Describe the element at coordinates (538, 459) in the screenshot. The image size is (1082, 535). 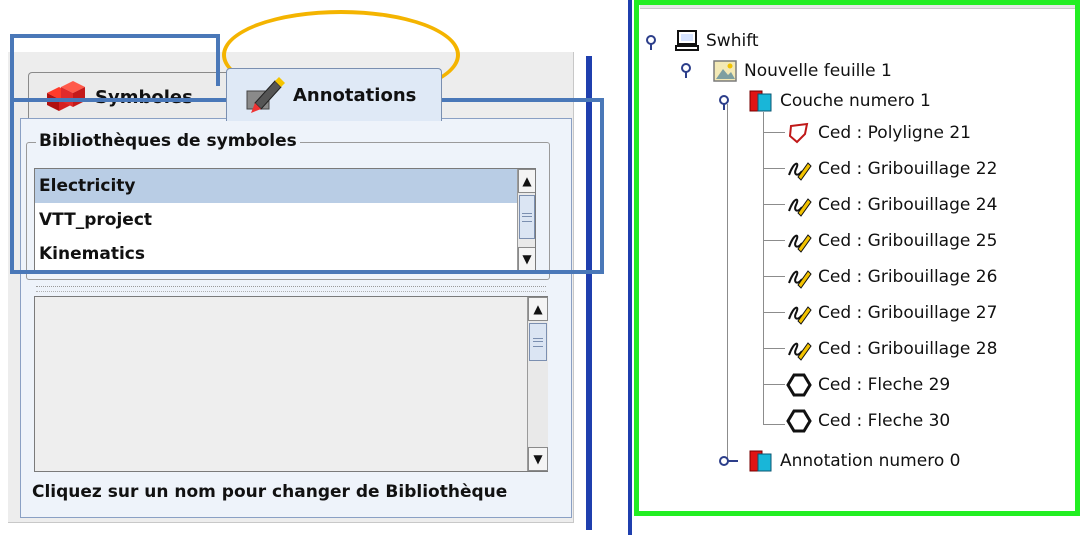
I see `scroll-down-arrow-icon: ▼` at that location.